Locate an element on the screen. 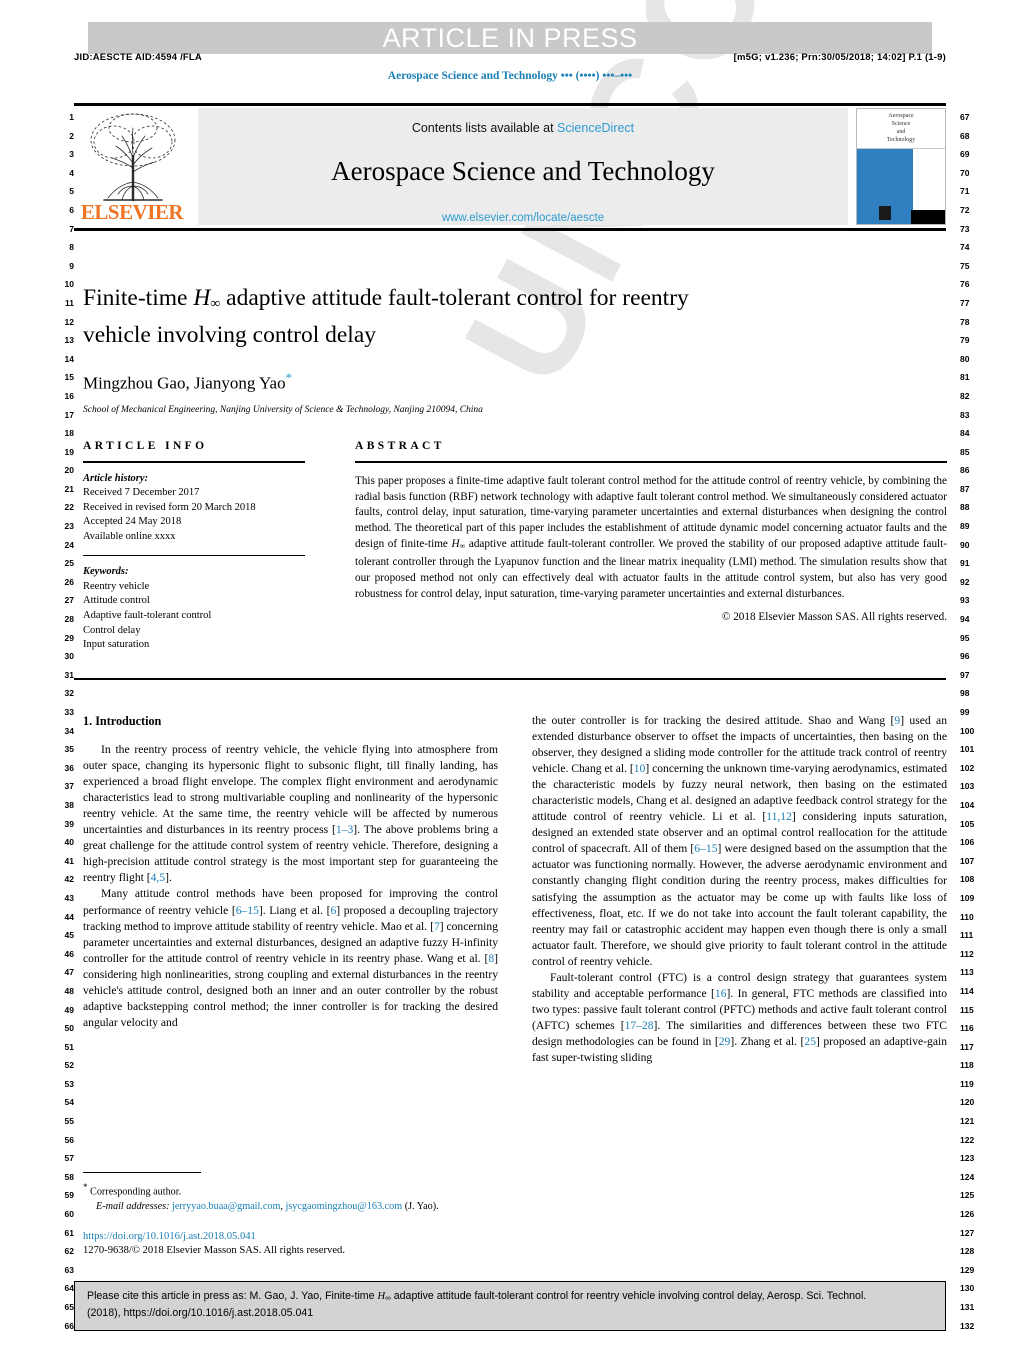 The height and width of the screenshot is (1351, 1020). line-number: 89 is located at coordinates (965, 526).